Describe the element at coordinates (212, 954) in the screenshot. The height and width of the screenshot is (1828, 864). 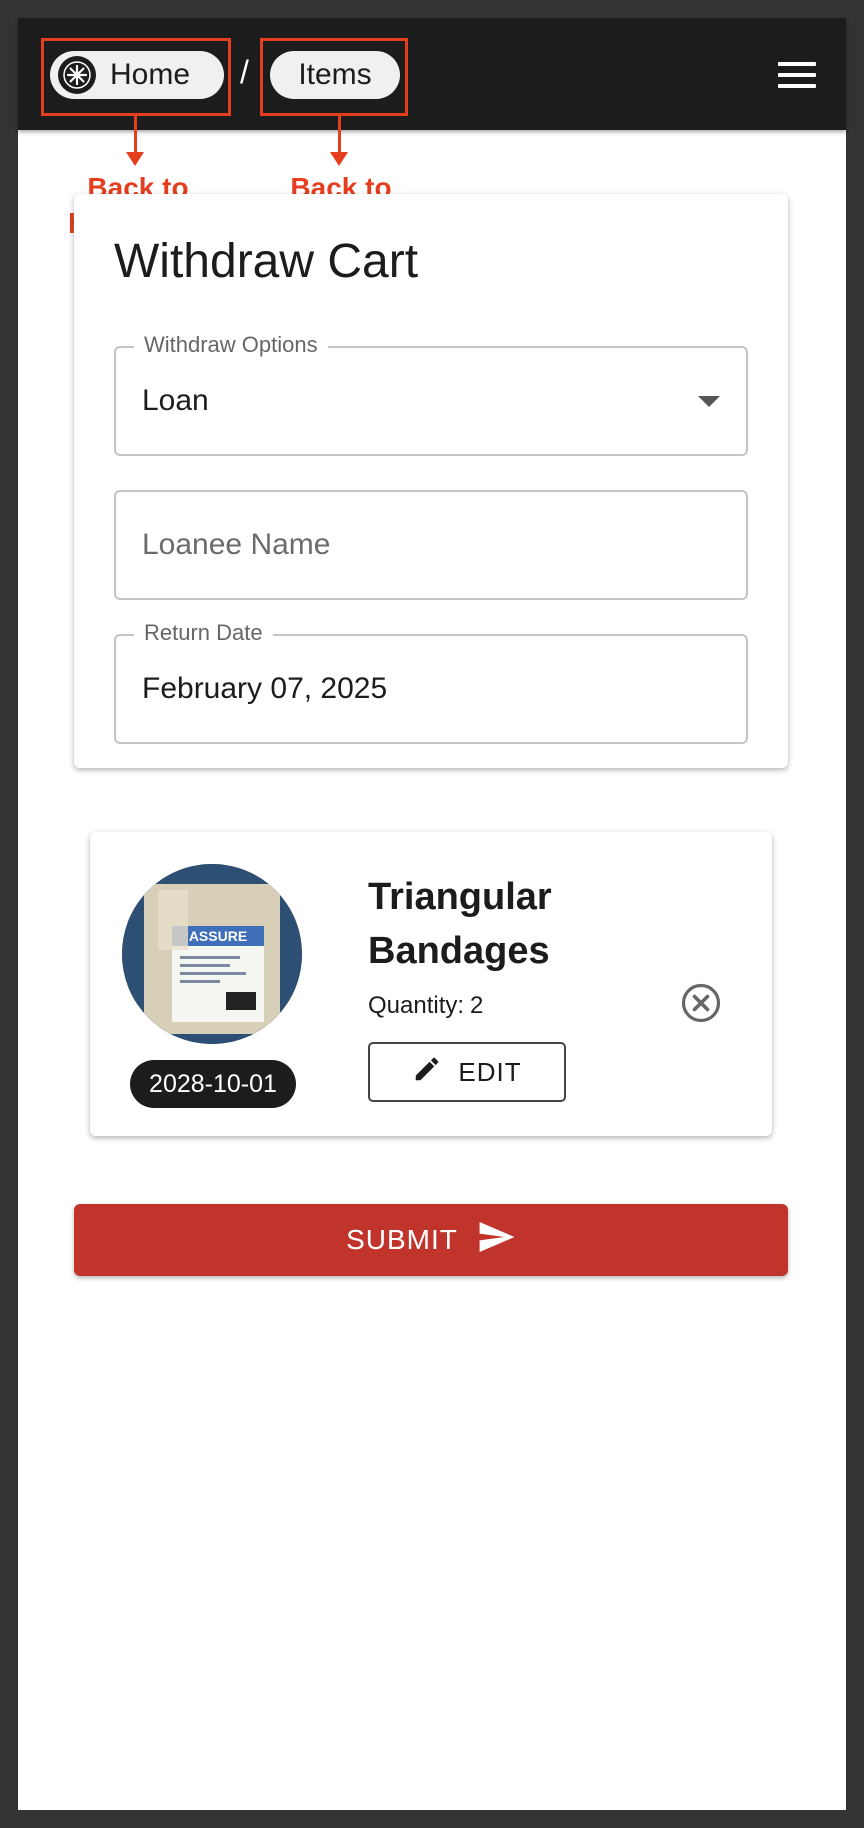
I see `item-thumbnail: ASSURE` at that location.